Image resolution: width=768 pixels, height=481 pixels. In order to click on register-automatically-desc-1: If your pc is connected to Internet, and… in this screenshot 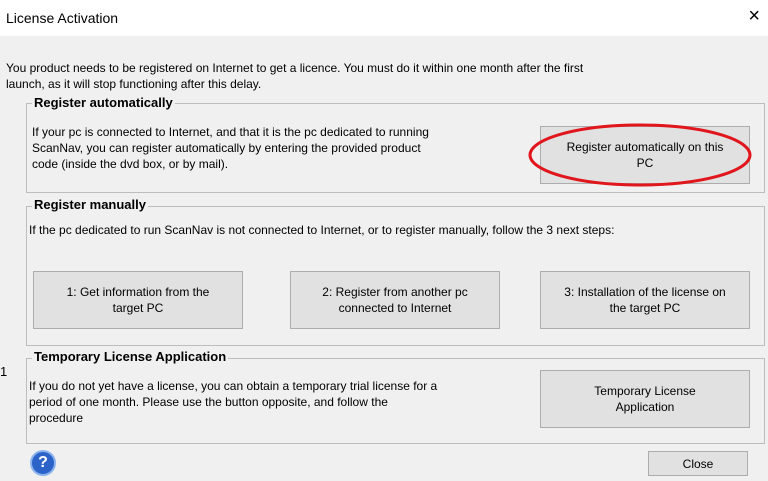, I will do `click(230, 132)`.